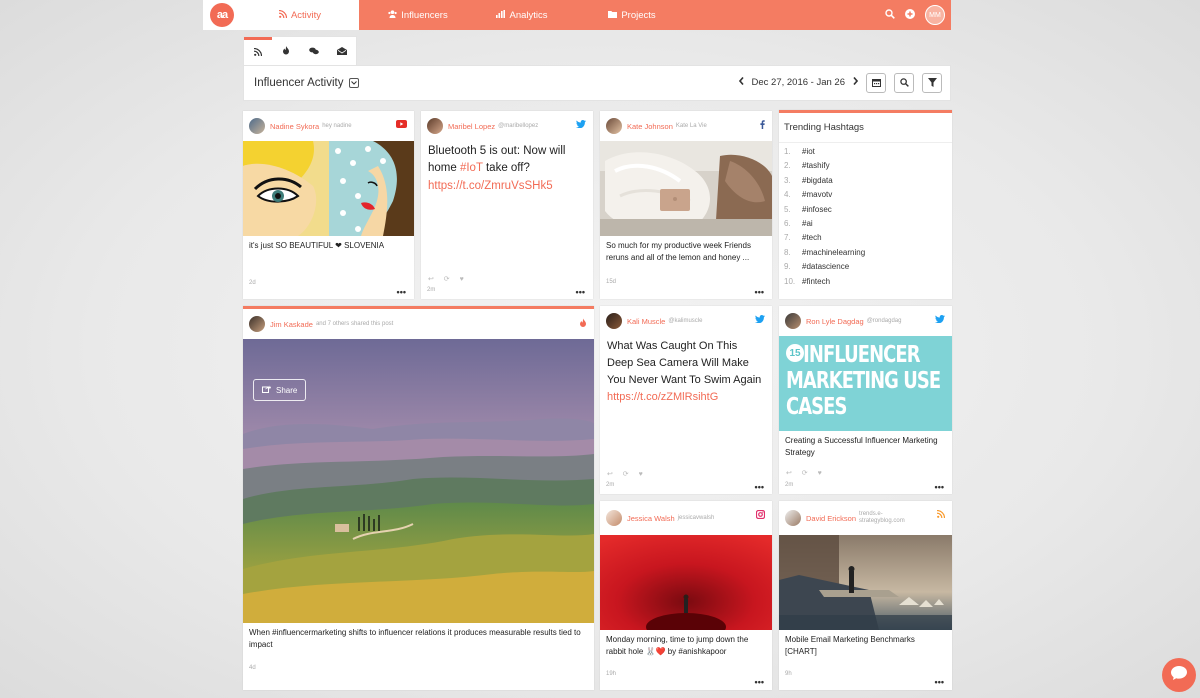 This screenshot has height=698, width=1200. Describe the element at coordinates (808, 154) in the screenshot. I see `trending-hashtag: #iot` at that location.